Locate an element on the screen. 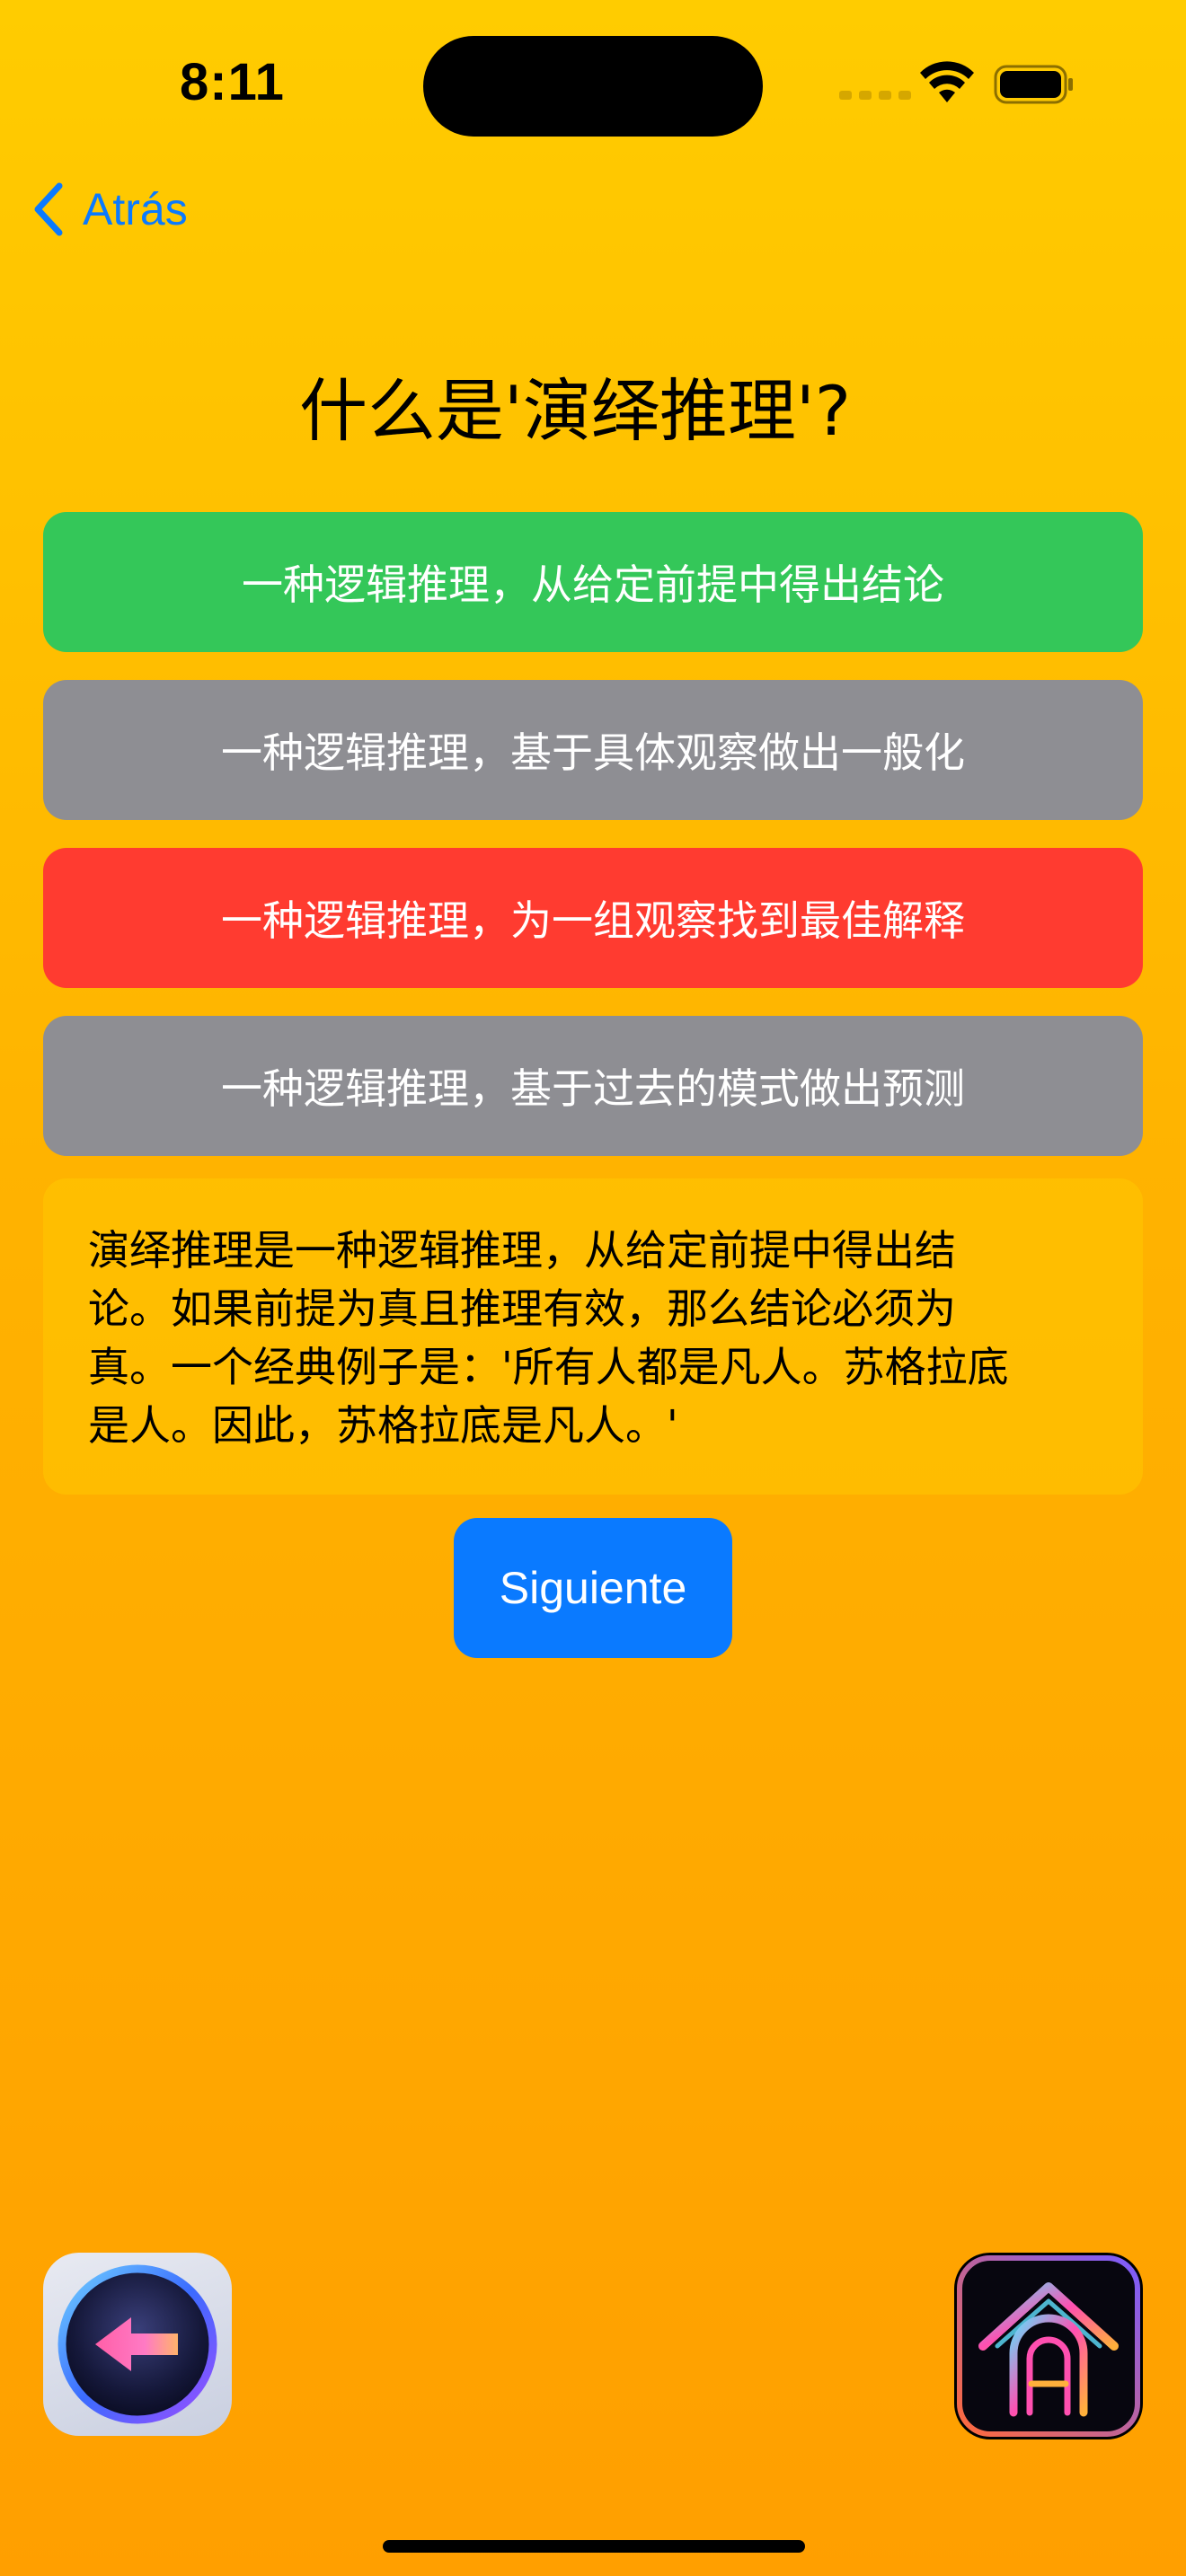 This screenshot has height=2576, width=1186. back-button-label: Atrás is located at coordinates (135, 209).